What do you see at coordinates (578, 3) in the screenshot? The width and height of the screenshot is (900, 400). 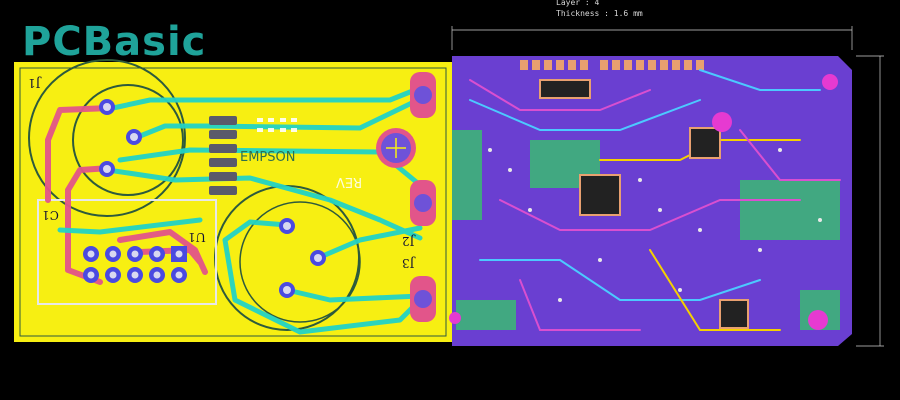 I see `layer-count-label: Layer : 4` at bounding box center [578, 3].